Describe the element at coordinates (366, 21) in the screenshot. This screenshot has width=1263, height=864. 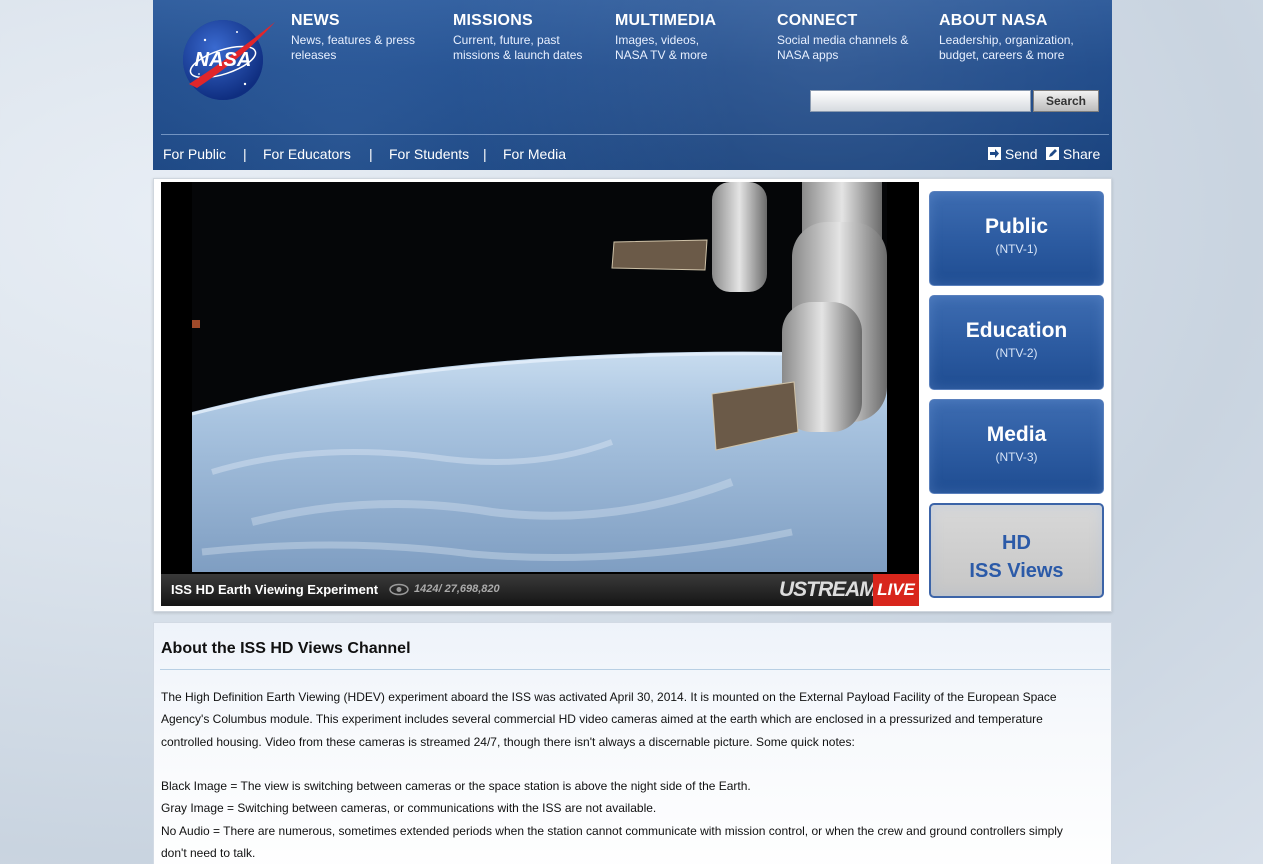
I see `nav-news-title: NEWS` at that location.